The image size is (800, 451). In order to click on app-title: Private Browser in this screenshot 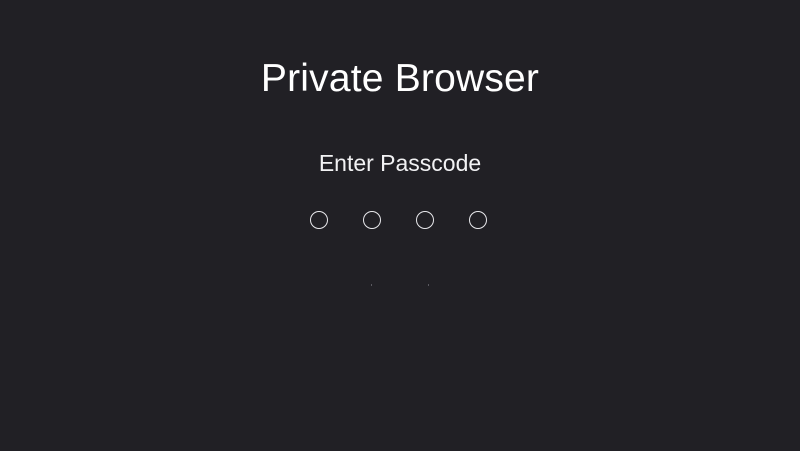, I will do `click(400, 78)`.